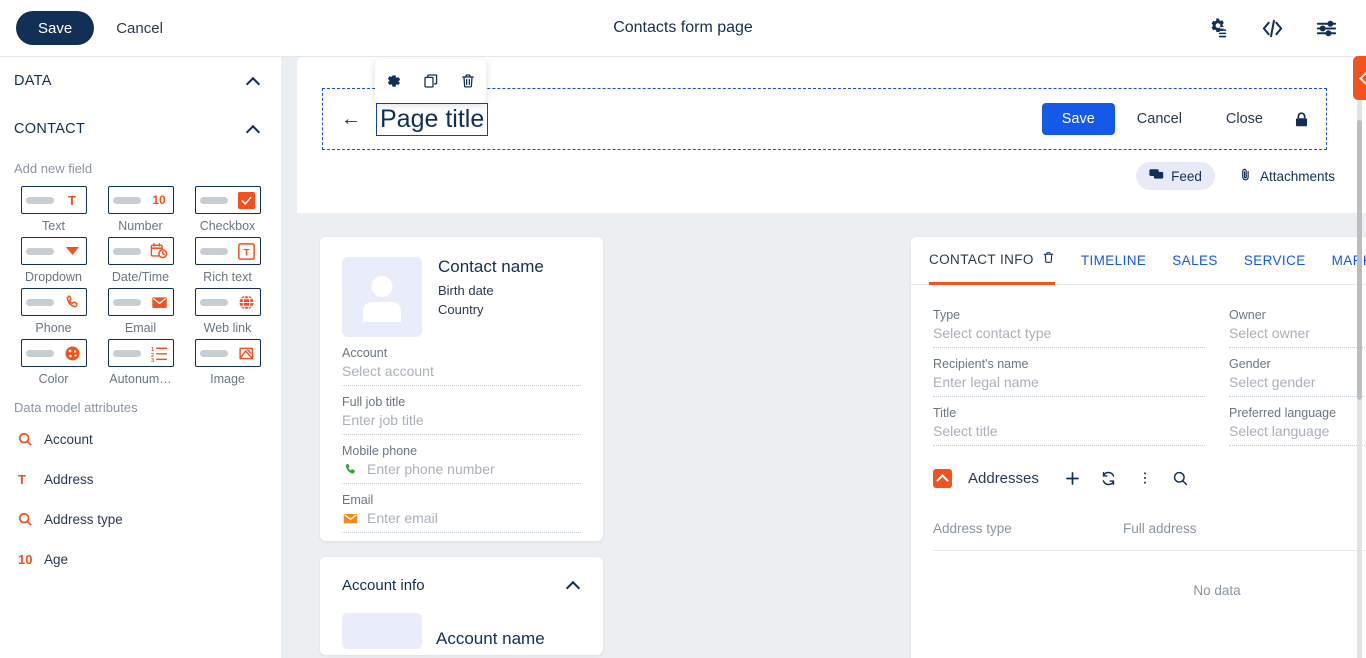  I want to click on tab-contact-info: CONTACT INFO, so click(992, 261).